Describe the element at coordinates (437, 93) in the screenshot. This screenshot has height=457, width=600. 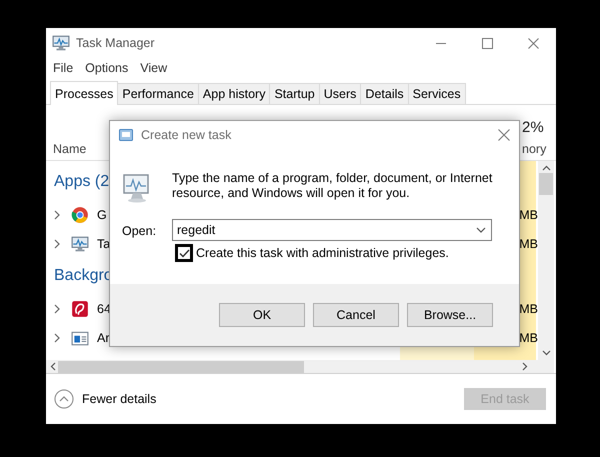
I see `tab: Services` at that location.